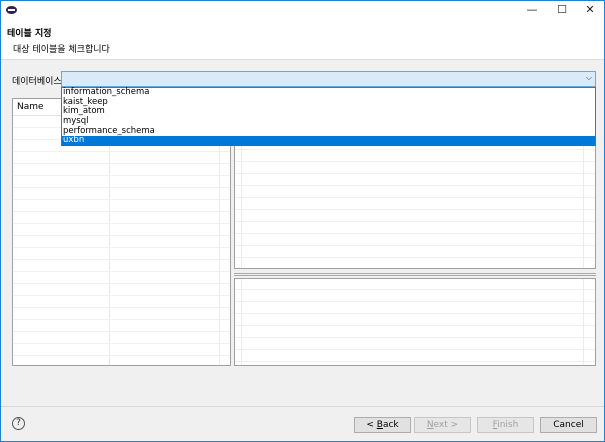  I want to click on next-label: ext >, so click(446, 425).